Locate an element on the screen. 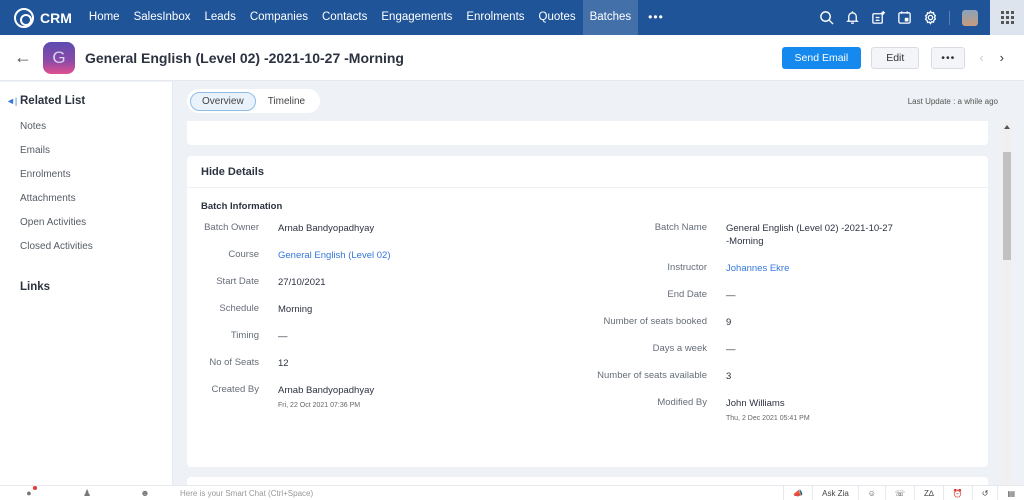 Image resolution: width=1024 pixels, height=500 pixels. field-value: 12 is located at coordinates (283, 363).